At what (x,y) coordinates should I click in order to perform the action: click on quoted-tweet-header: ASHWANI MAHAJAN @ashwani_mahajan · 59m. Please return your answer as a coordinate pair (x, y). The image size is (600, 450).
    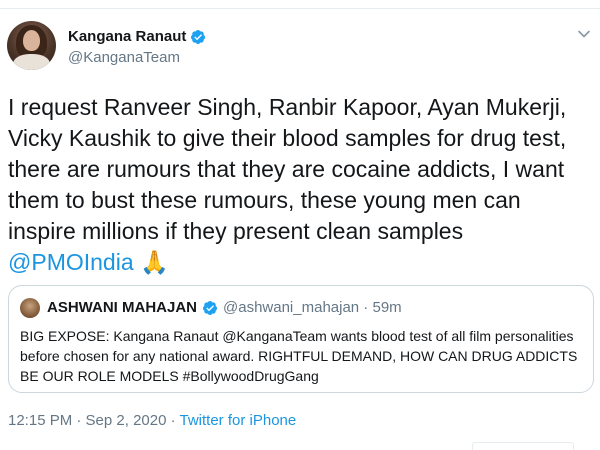
    Looking at the image, I should click on (224, 307).